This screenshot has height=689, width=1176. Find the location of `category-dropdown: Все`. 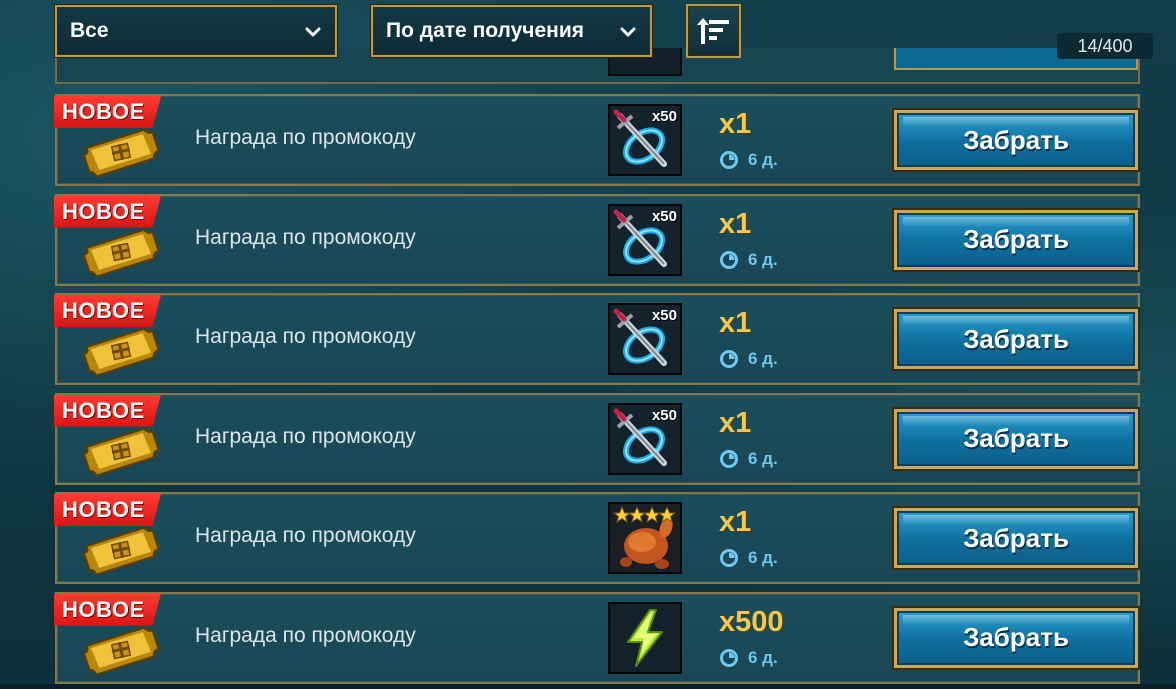

category-dropdown: Все is located at coordinates (196, 31).